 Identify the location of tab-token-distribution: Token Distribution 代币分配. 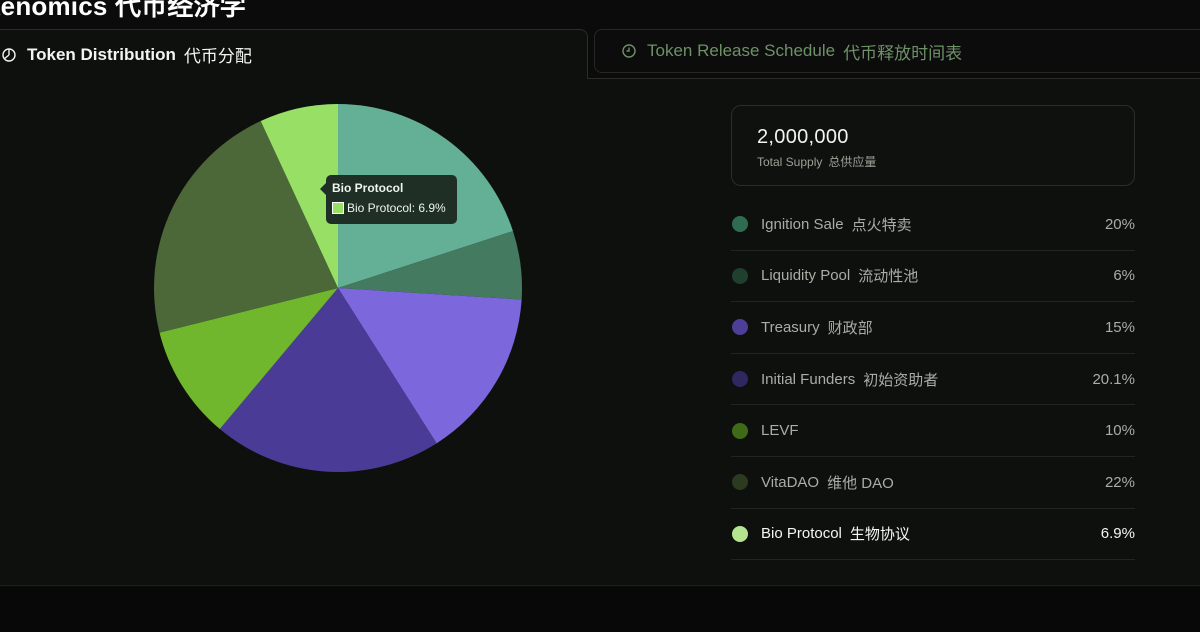
(294, 54).